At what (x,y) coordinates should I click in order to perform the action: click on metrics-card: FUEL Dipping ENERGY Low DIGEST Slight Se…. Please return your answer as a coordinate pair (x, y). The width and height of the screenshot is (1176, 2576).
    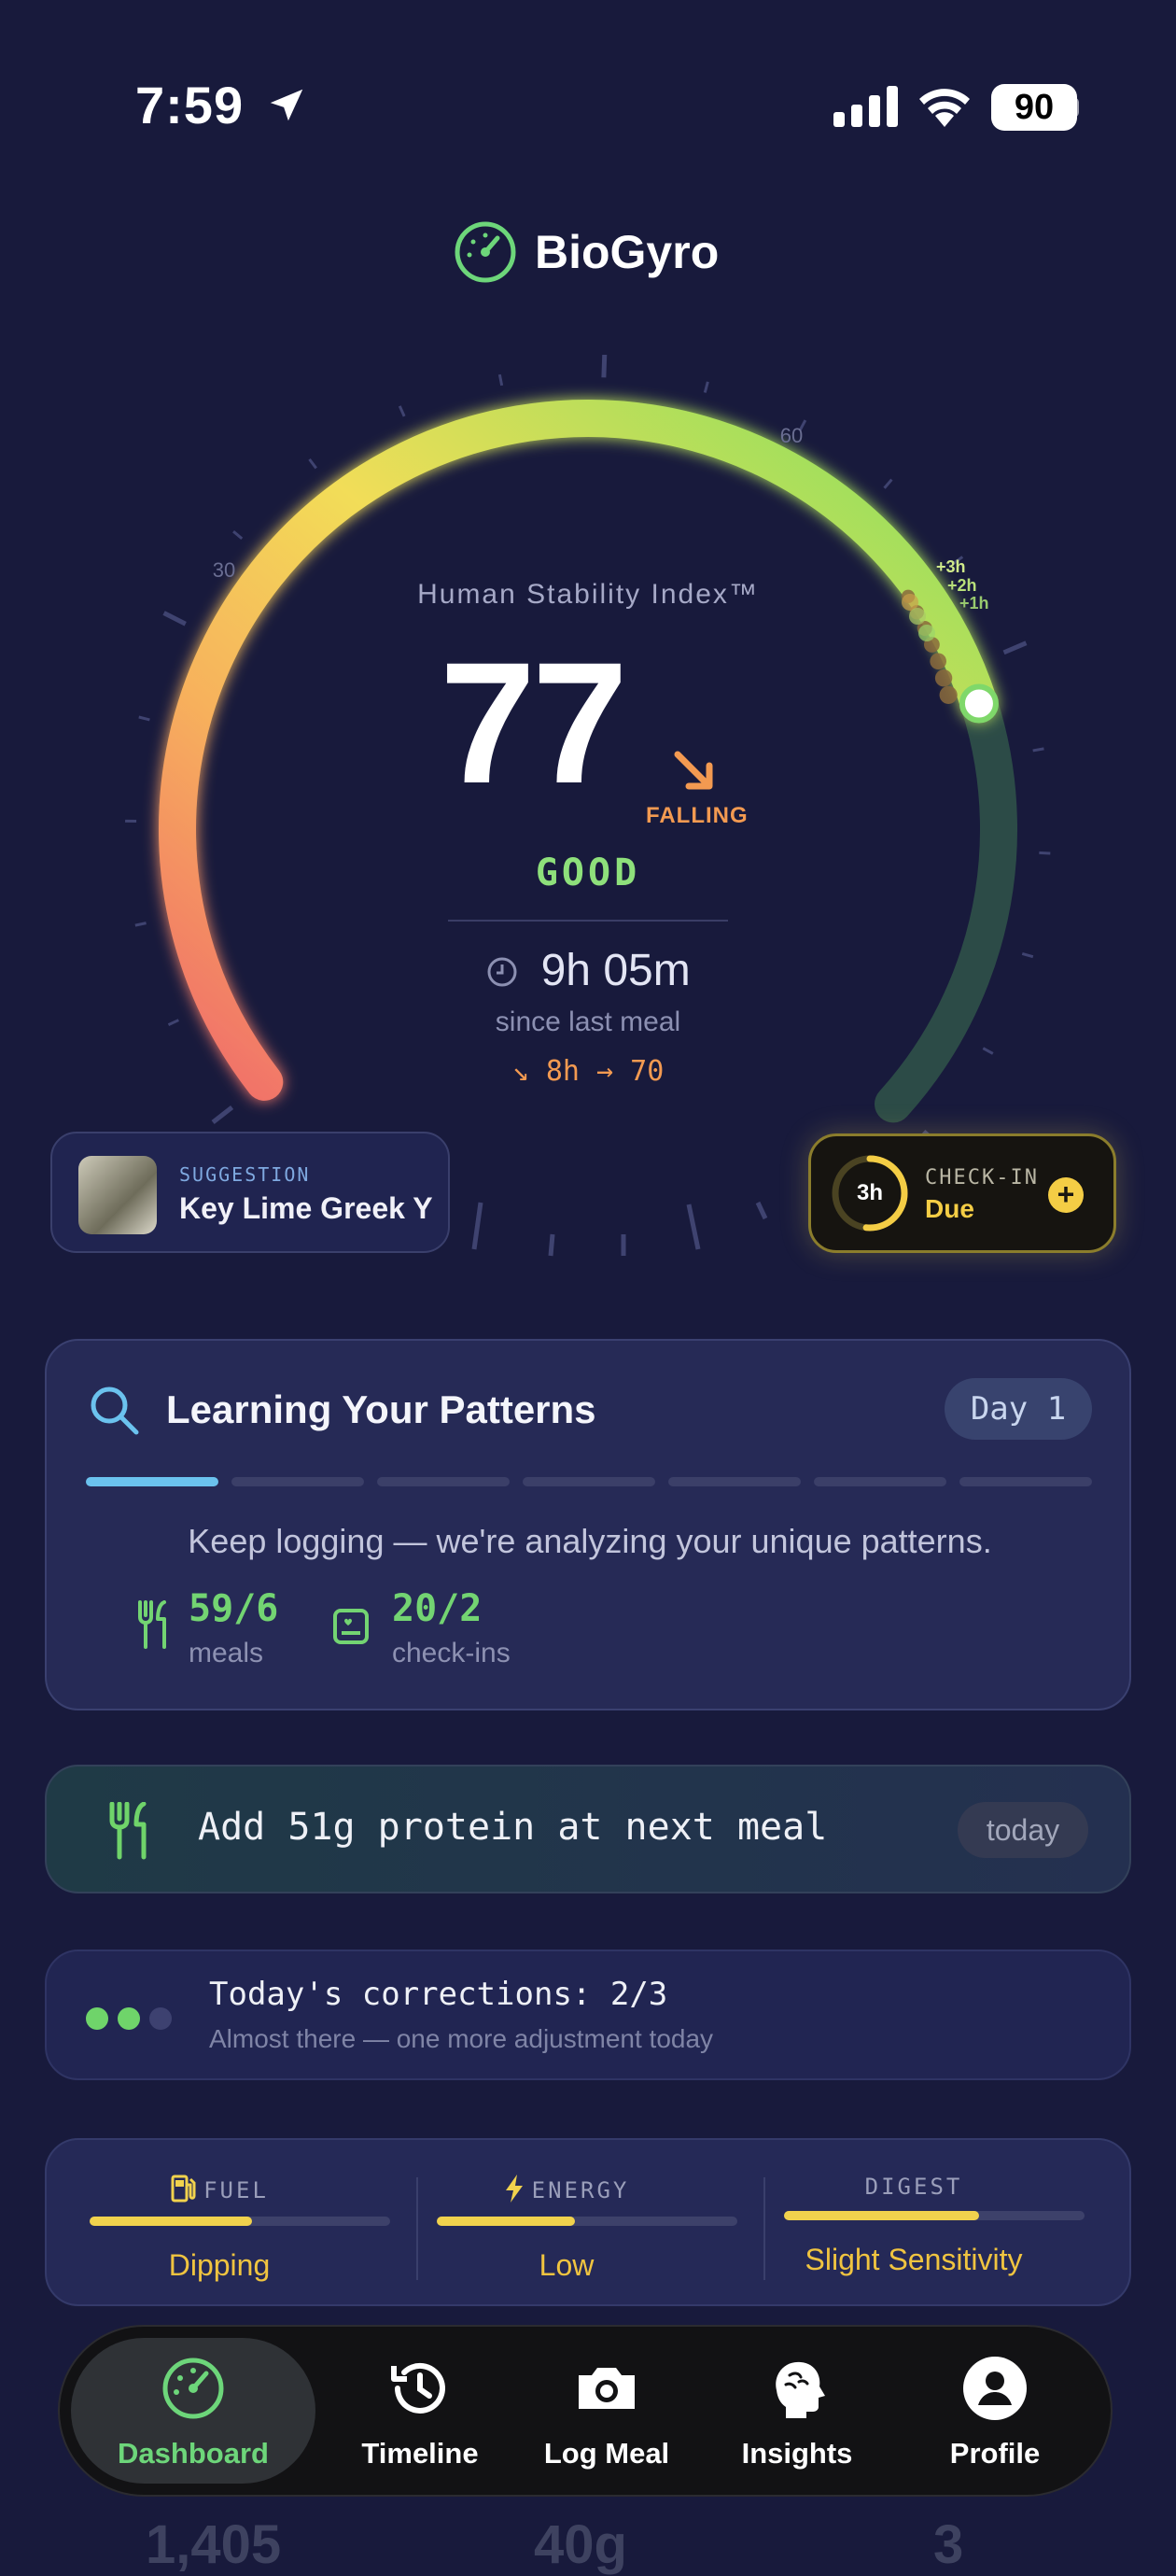
    Looking at the image, I should click on (588, 2222).